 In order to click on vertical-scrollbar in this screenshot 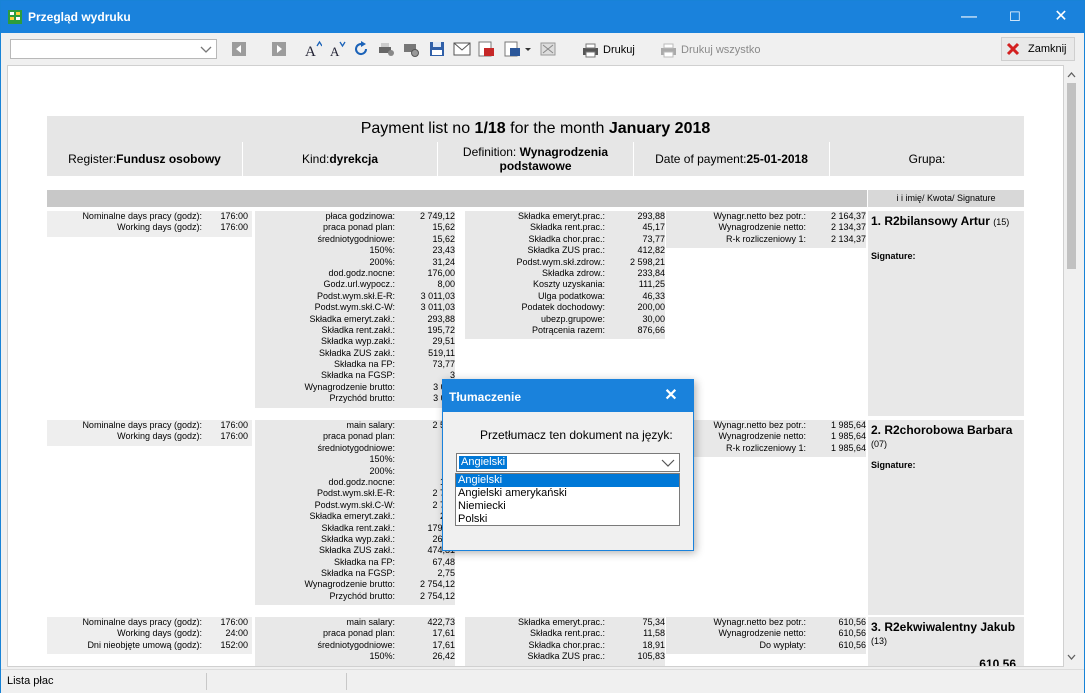, I will do `click(1071, 366)`.